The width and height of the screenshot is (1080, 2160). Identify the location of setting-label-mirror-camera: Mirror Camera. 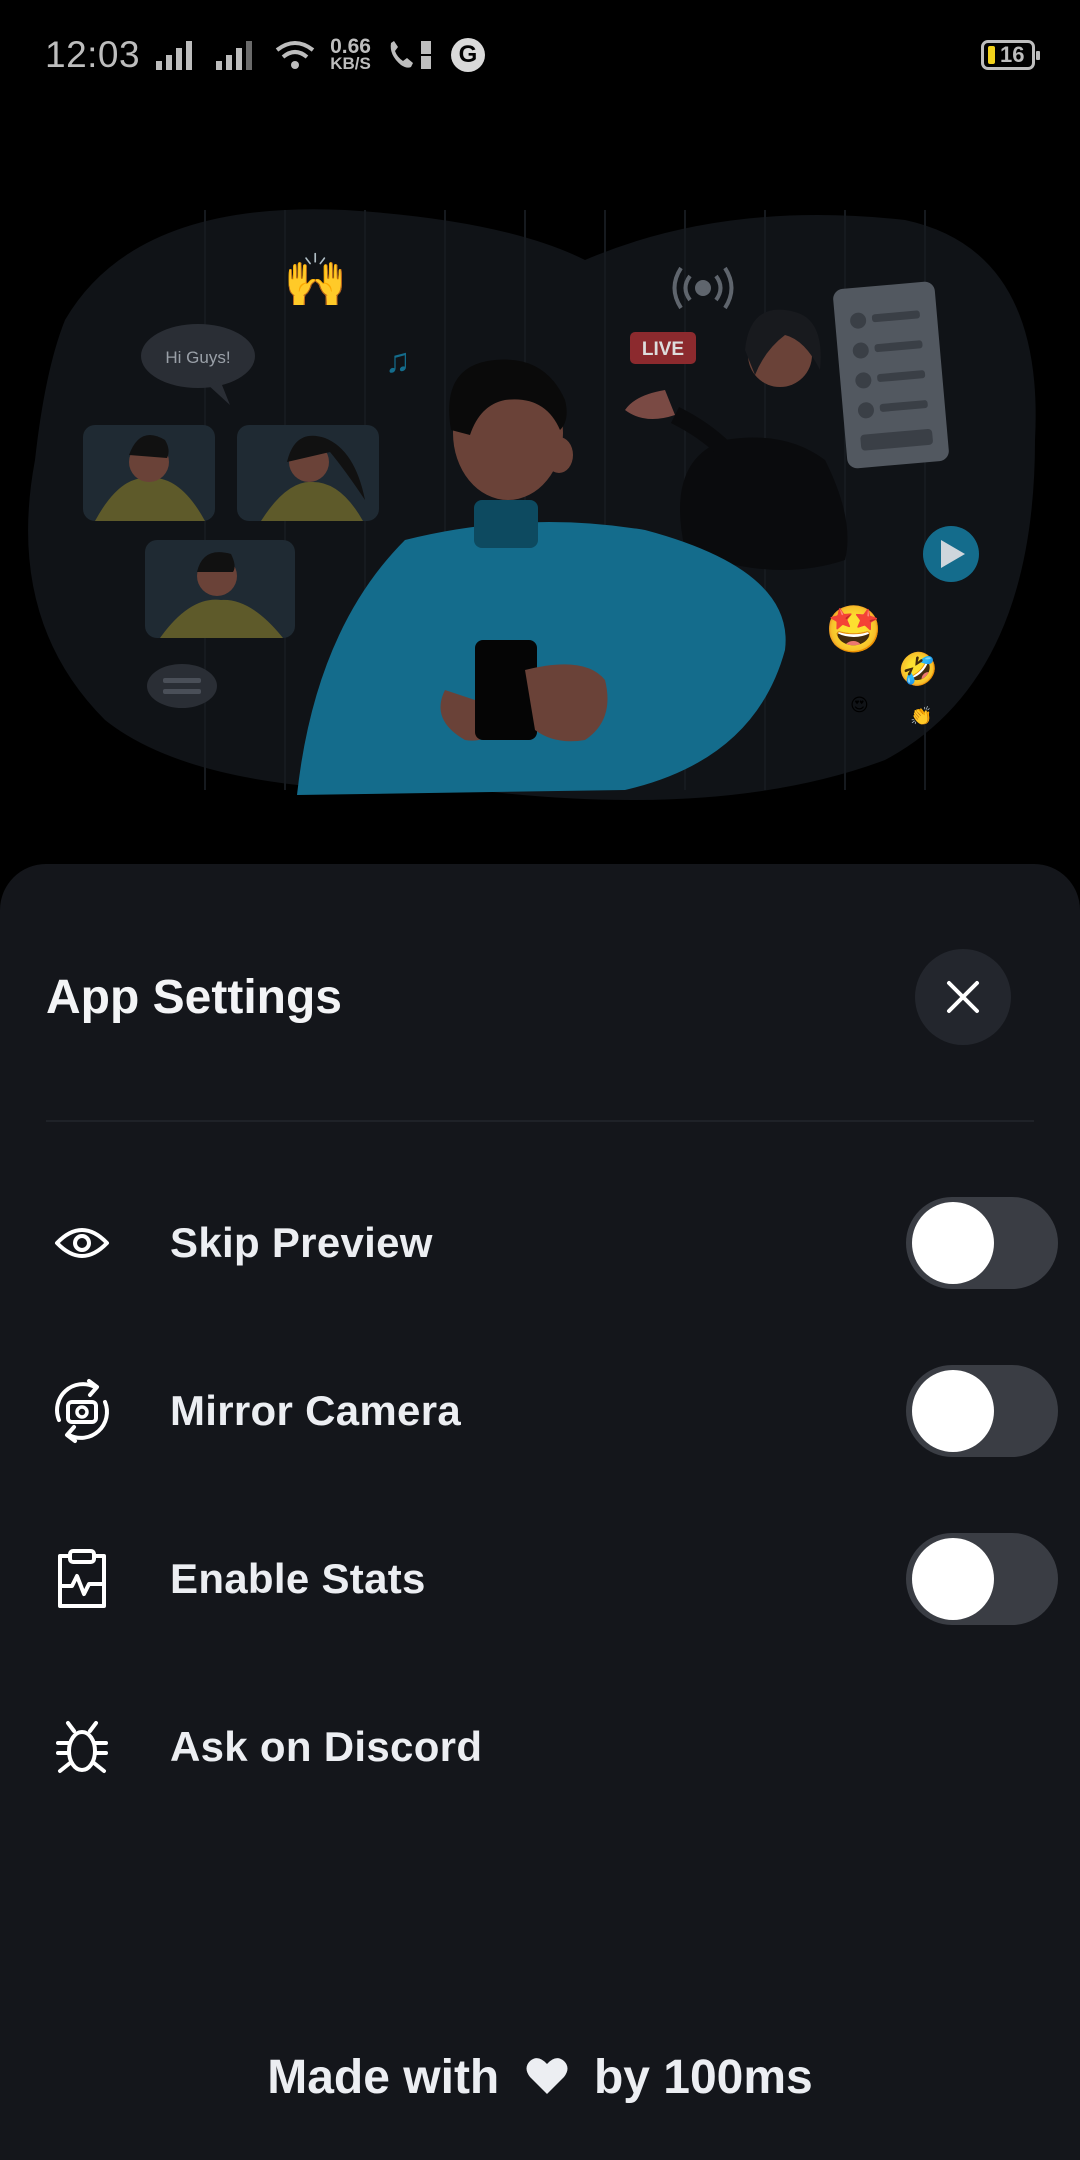
(316, 1410).